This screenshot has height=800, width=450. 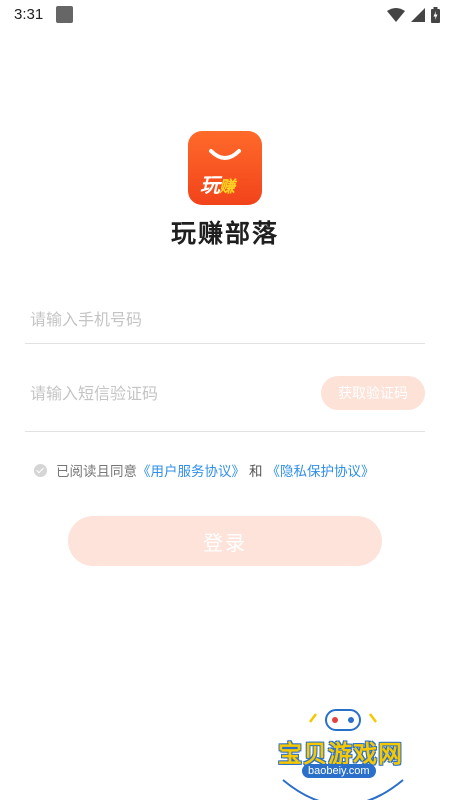 I want to click on notification-square-icon, so click(x=64, y=14).